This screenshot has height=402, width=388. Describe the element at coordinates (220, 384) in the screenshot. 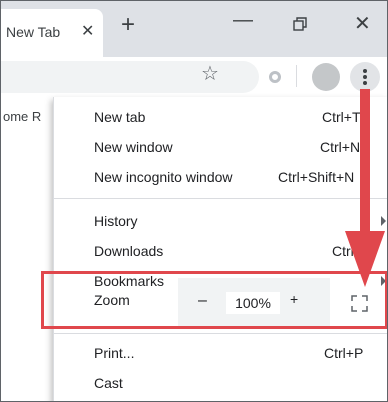

I see `menu-item-cast: Cast` at that location.